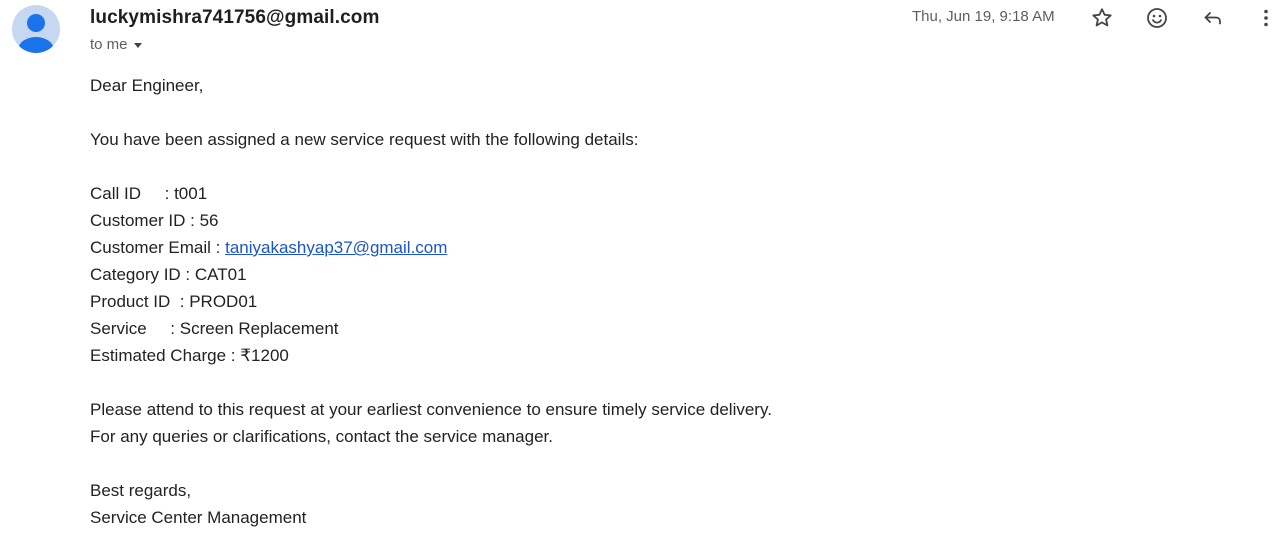  I want to click on star-icon, so click(1102, 17).